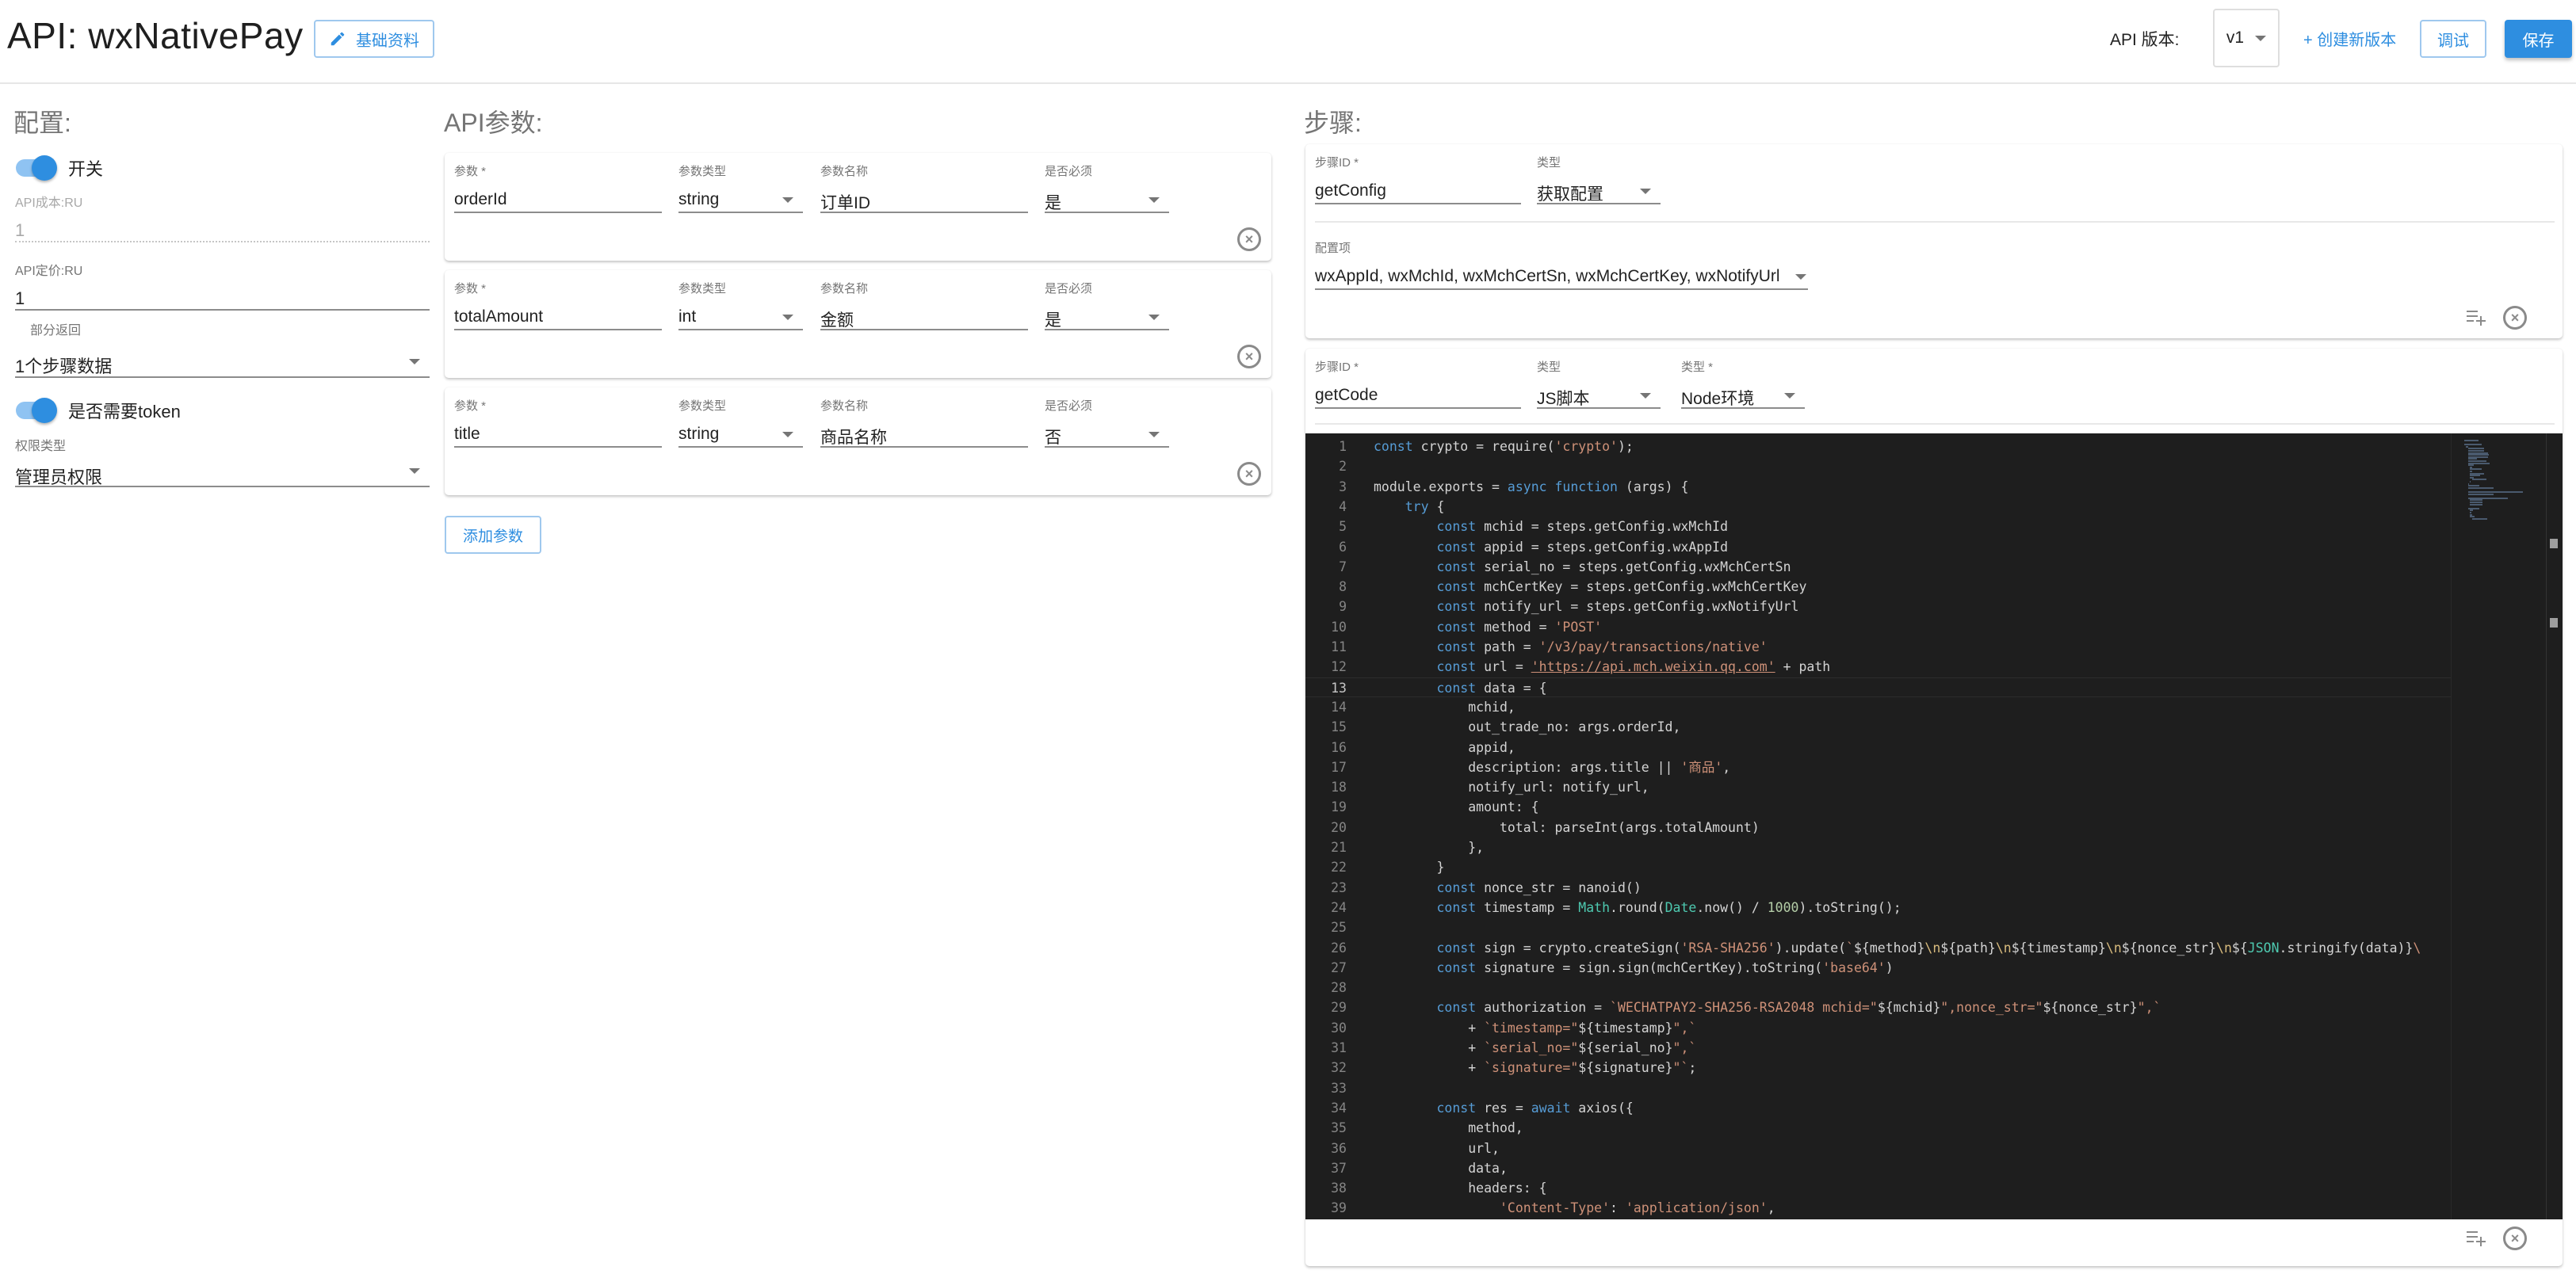 The image size is (2576, 1278). Describe the element at coordinates (1418, 383) in the screenshot. I see `step-id-field: 步骤ID * getCode` at that location.